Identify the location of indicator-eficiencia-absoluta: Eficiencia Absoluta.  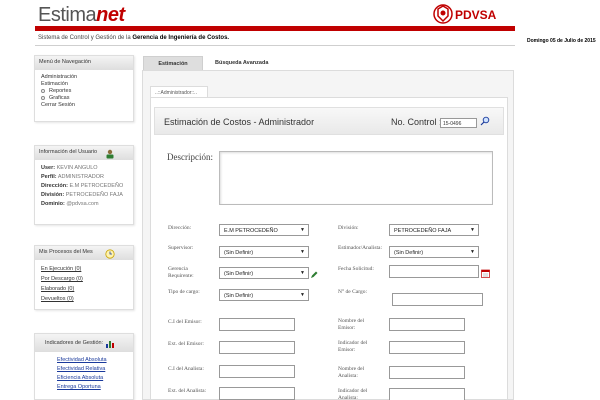
(92, 378).